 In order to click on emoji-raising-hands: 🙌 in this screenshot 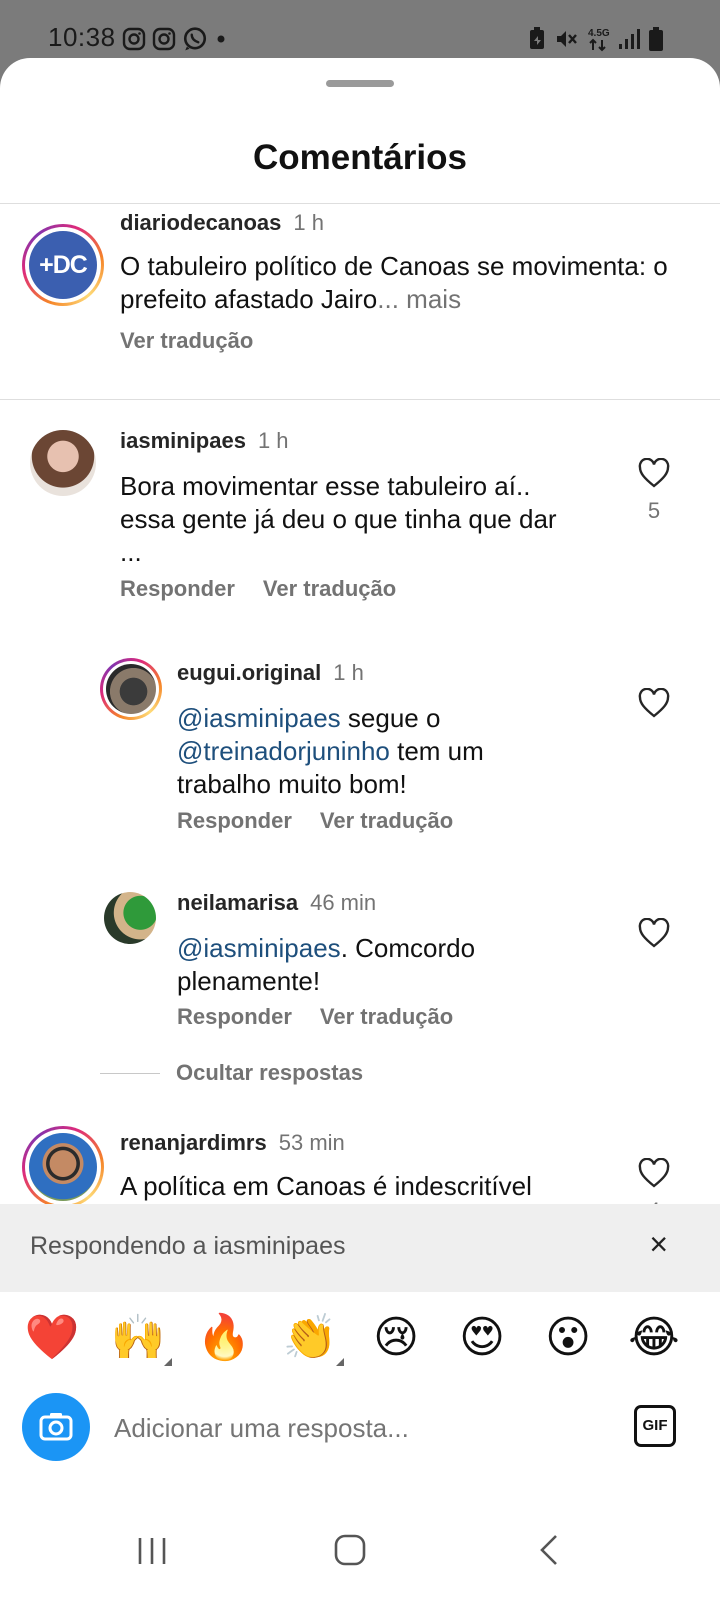, I will do `click(138, 1338)`.